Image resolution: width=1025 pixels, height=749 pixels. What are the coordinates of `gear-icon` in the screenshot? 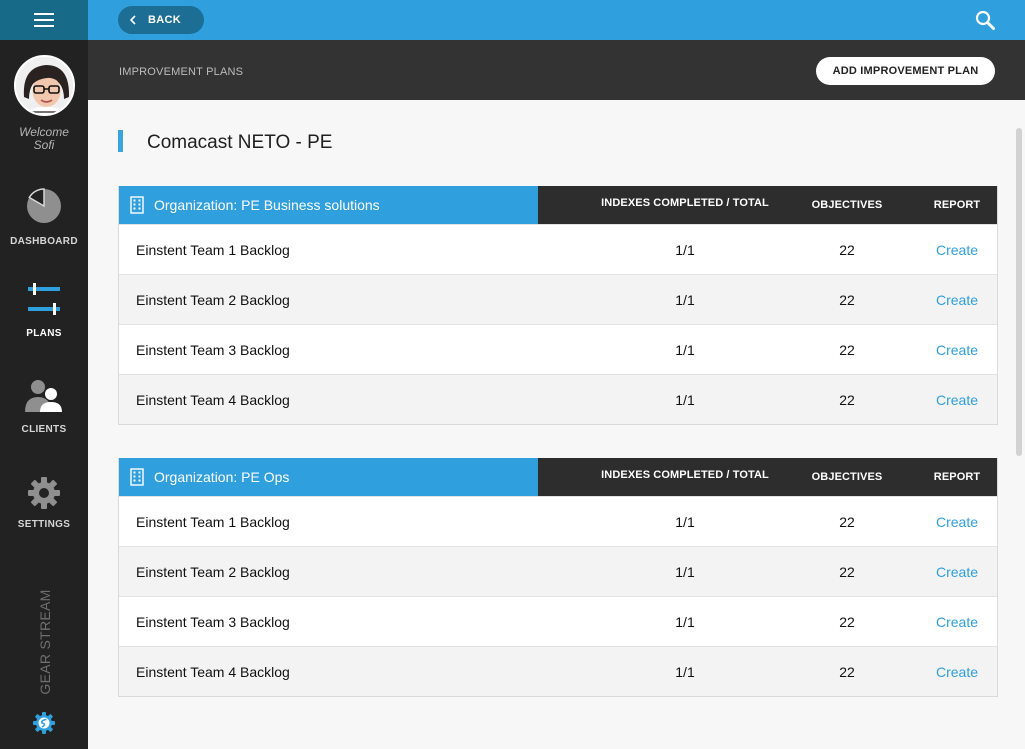 It's located at (44, 493).